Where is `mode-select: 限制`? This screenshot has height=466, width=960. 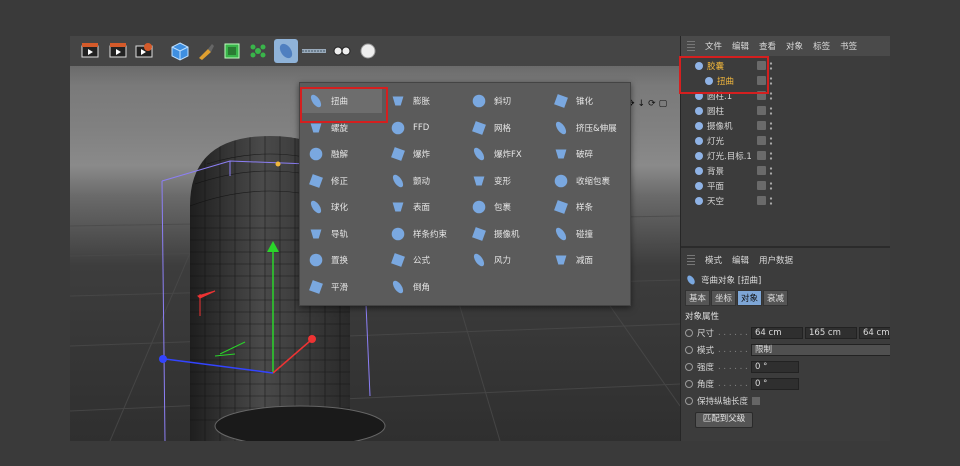 mode-select: 限制 is located at coordinates (820, 350).